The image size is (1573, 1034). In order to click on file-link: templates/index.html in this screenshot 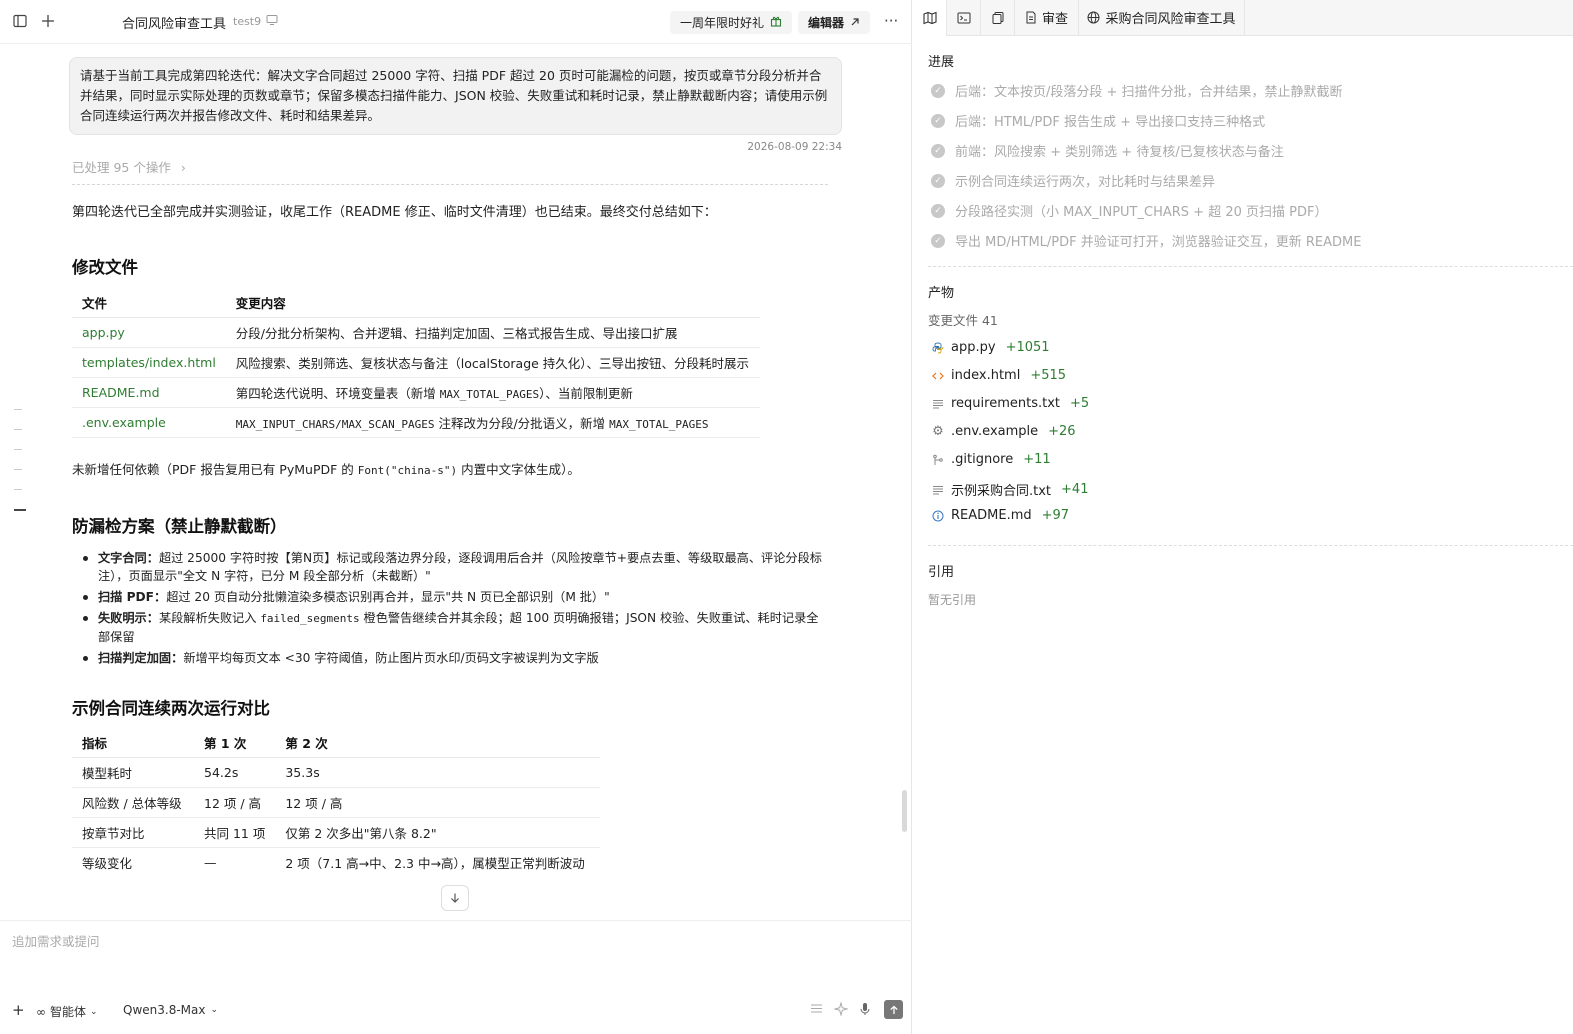, I will do `click(149, 362)`.